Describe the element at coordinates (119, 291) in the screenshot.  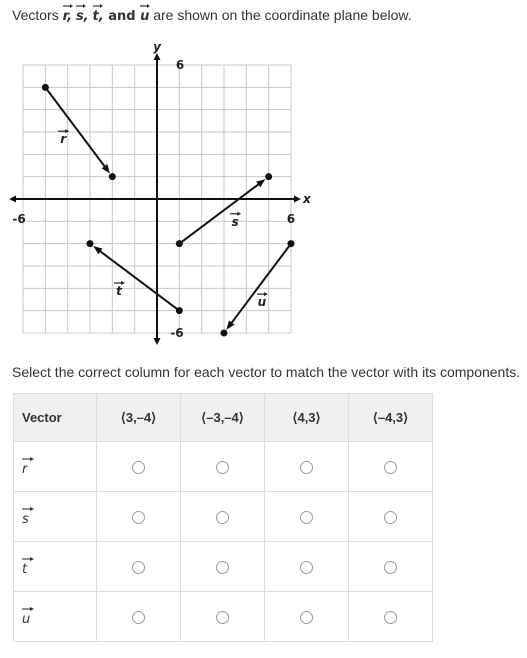
I see `vector-label: t` at that location.